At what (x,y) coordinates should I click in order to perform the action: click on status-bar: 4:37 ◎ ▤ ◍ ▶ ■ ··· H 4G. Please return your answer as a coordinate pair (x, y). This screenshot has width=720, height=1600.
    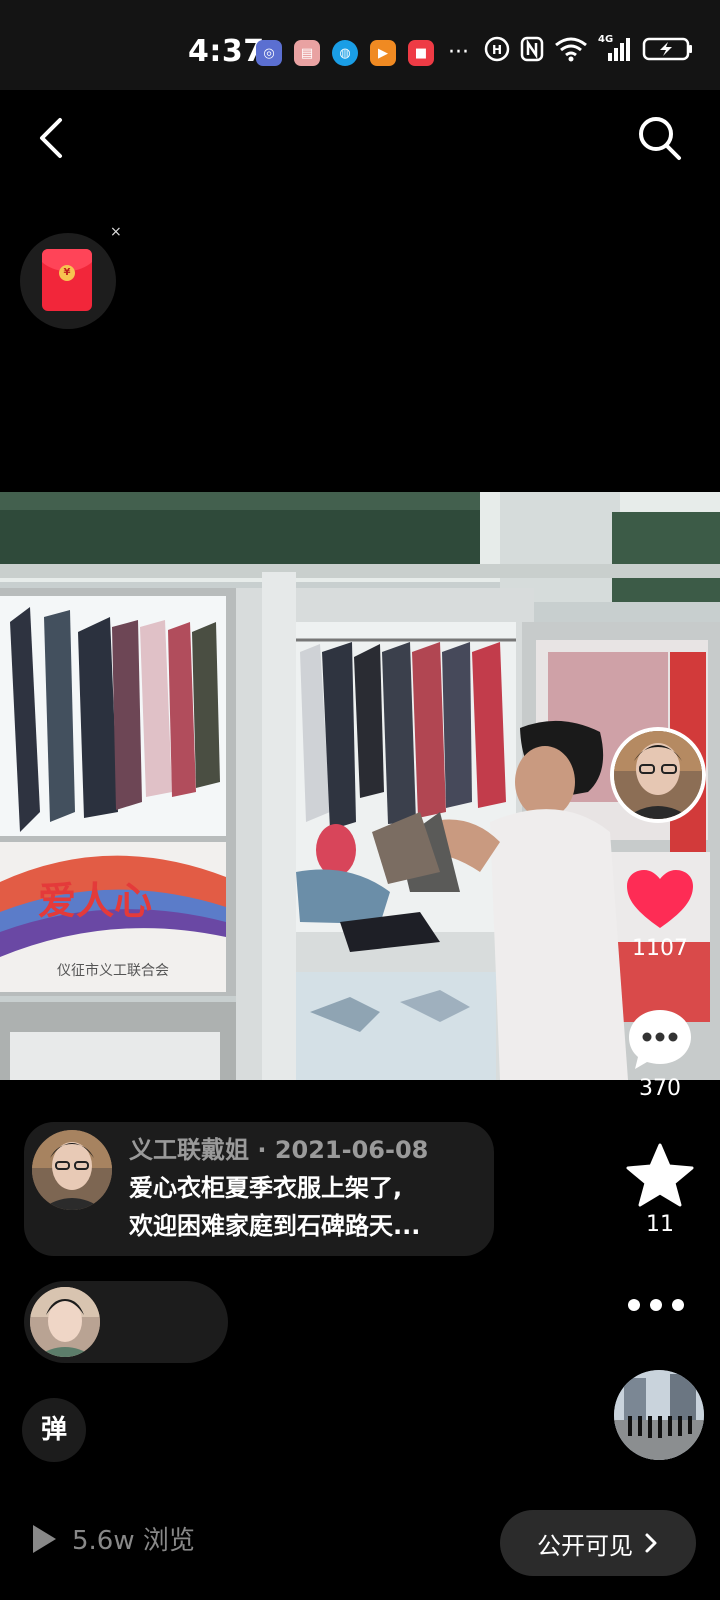
    Looking at the image, I should click on (360, 45).